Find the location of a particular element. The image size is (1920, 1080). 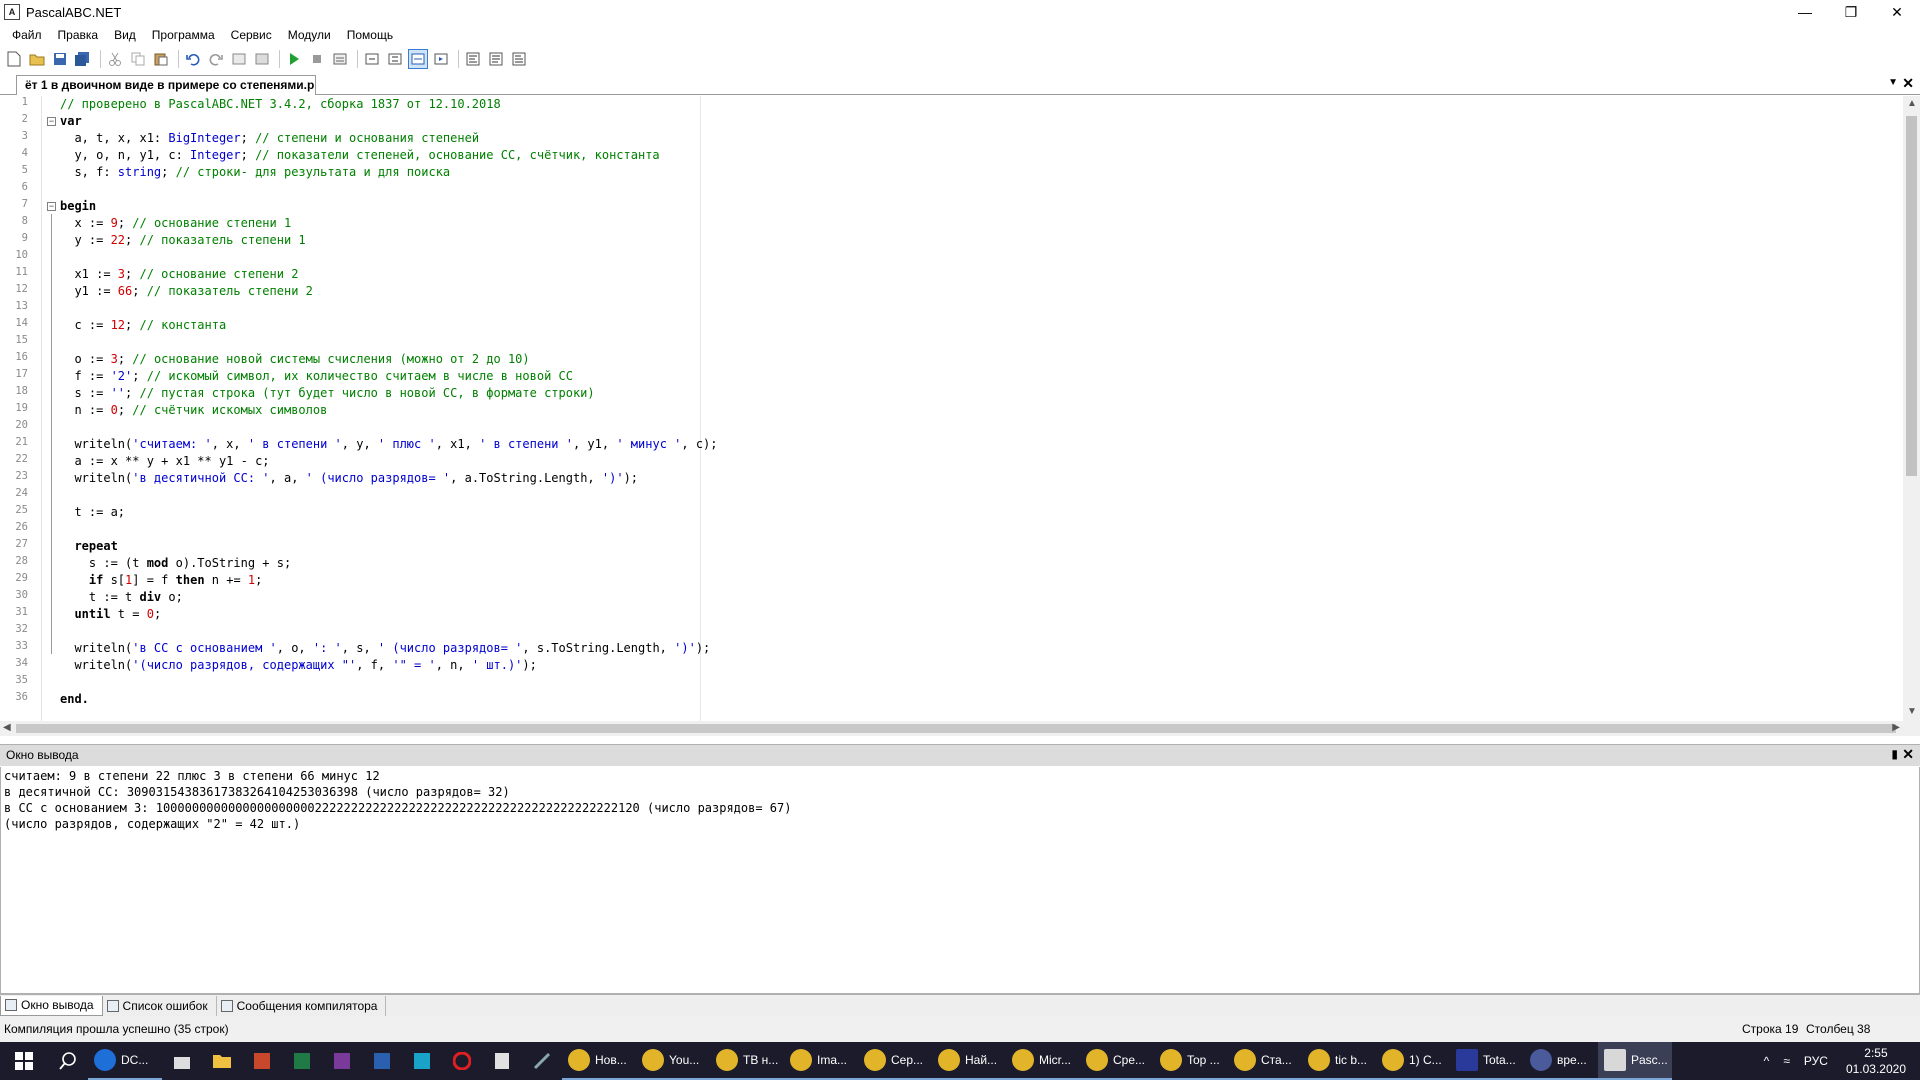

redo-icon is located at coordinates (216, 59).